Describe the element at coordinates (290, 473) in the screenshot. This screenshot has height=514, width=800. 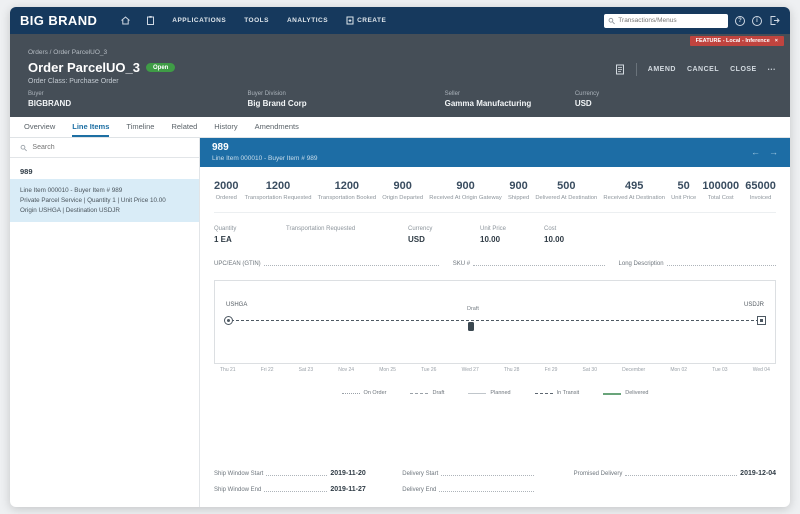
I see `ship-window-start-field: Ship Window Start 2019-11-20` at that location.